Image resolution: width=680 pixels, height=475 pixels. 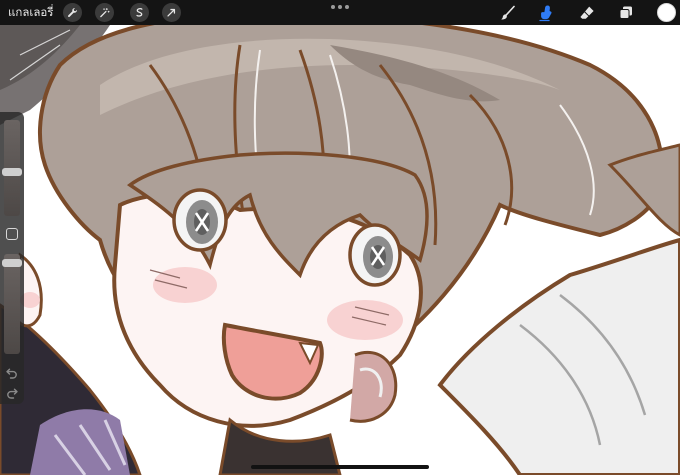 What do you see at coordinates (171, 12) in the screenshot?
I see `transform-arrow-icon` at bounding box center [171, 12].